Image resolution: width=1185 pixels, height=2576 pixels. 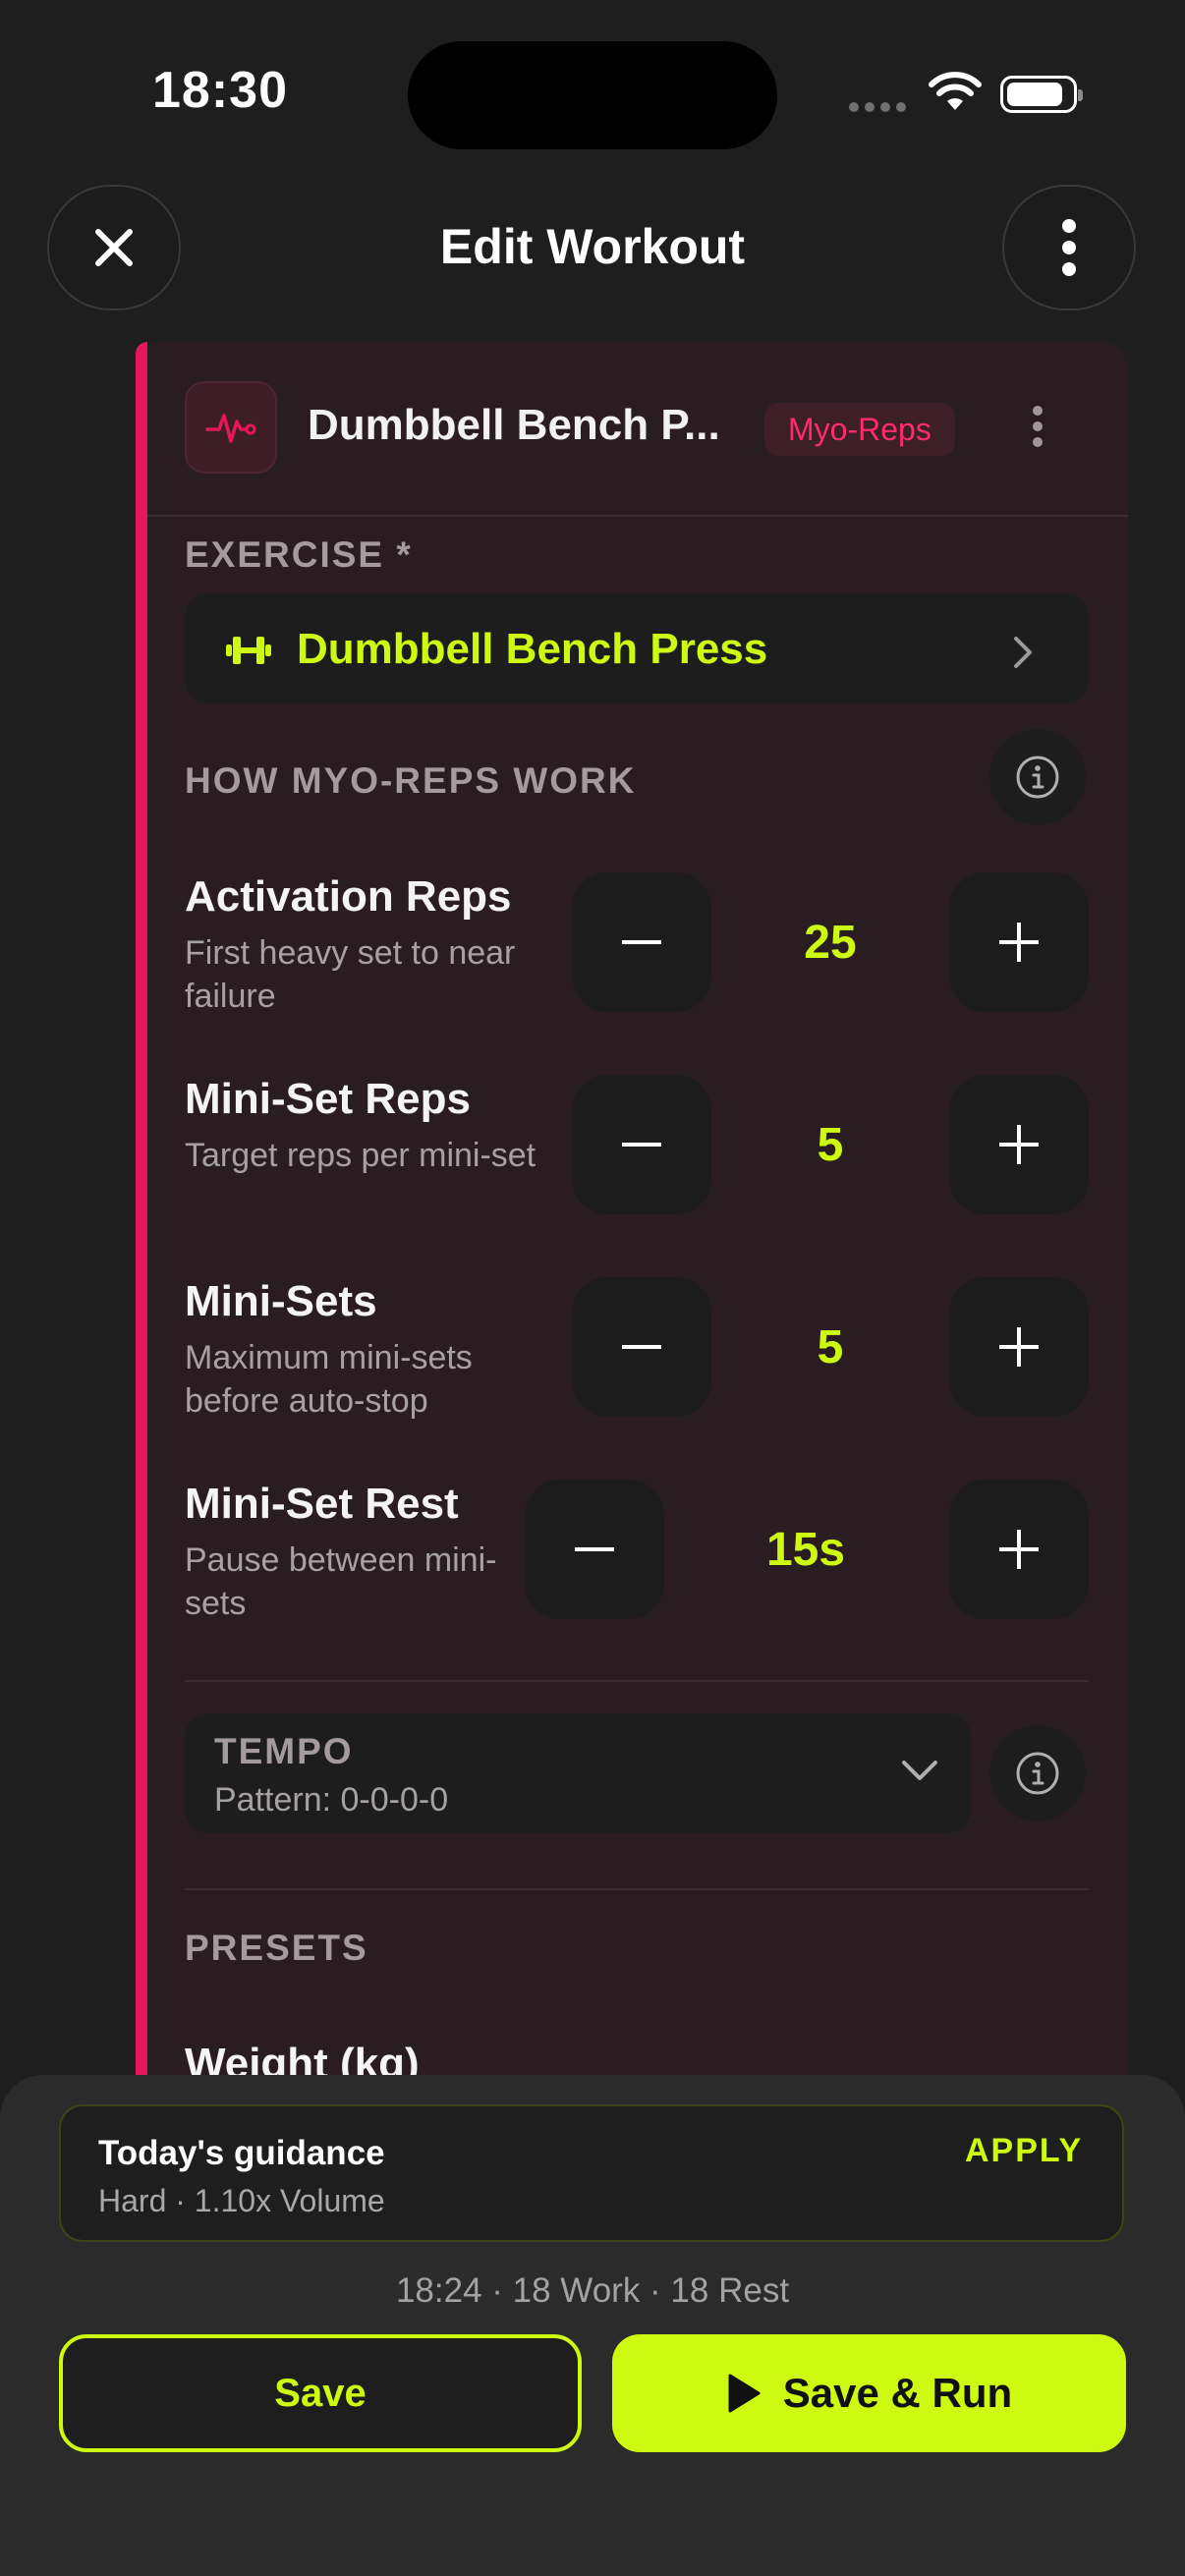 I want to click on block-type-icon, so click(x=231, y=427).